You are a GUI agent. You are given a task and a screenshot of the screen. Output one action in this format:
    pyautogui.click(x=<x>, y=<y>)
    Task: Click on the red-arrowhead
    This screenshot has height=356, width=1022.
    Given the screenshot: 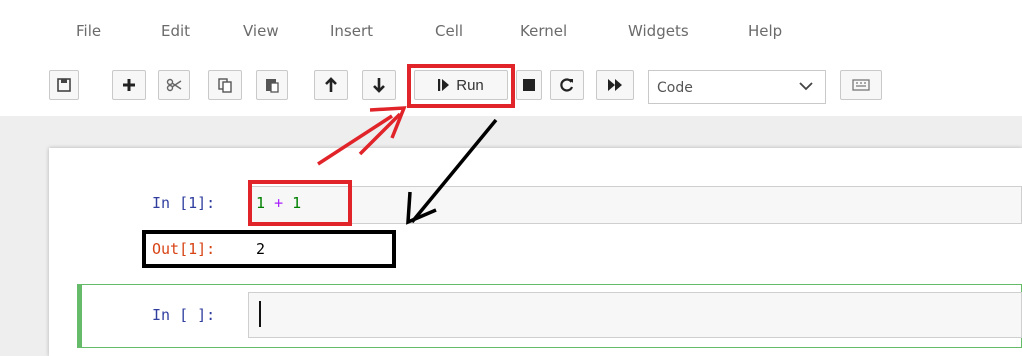 What is the action you would take?
    pyautogui.click(x=388, y=122)
    